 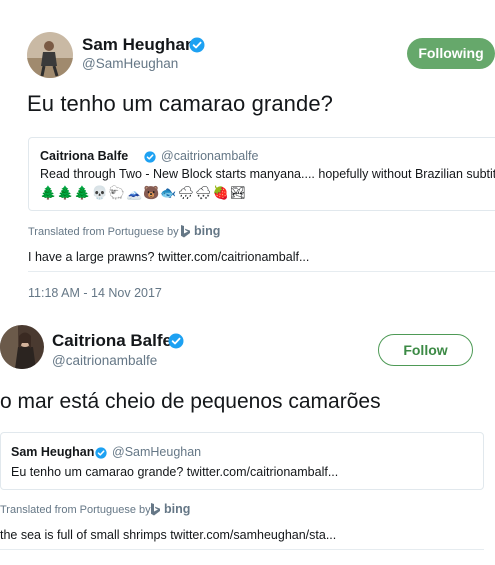 I want to click on tweet-text: Eu tenho um camarao grande?, so click(x=180, y=103).